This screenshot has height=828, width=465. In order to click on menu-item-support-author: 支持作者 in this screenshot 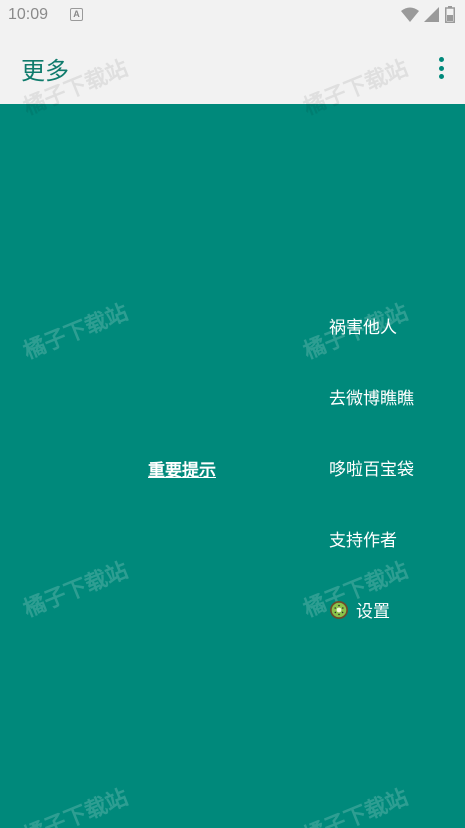, I will do `click(363, 538)`.